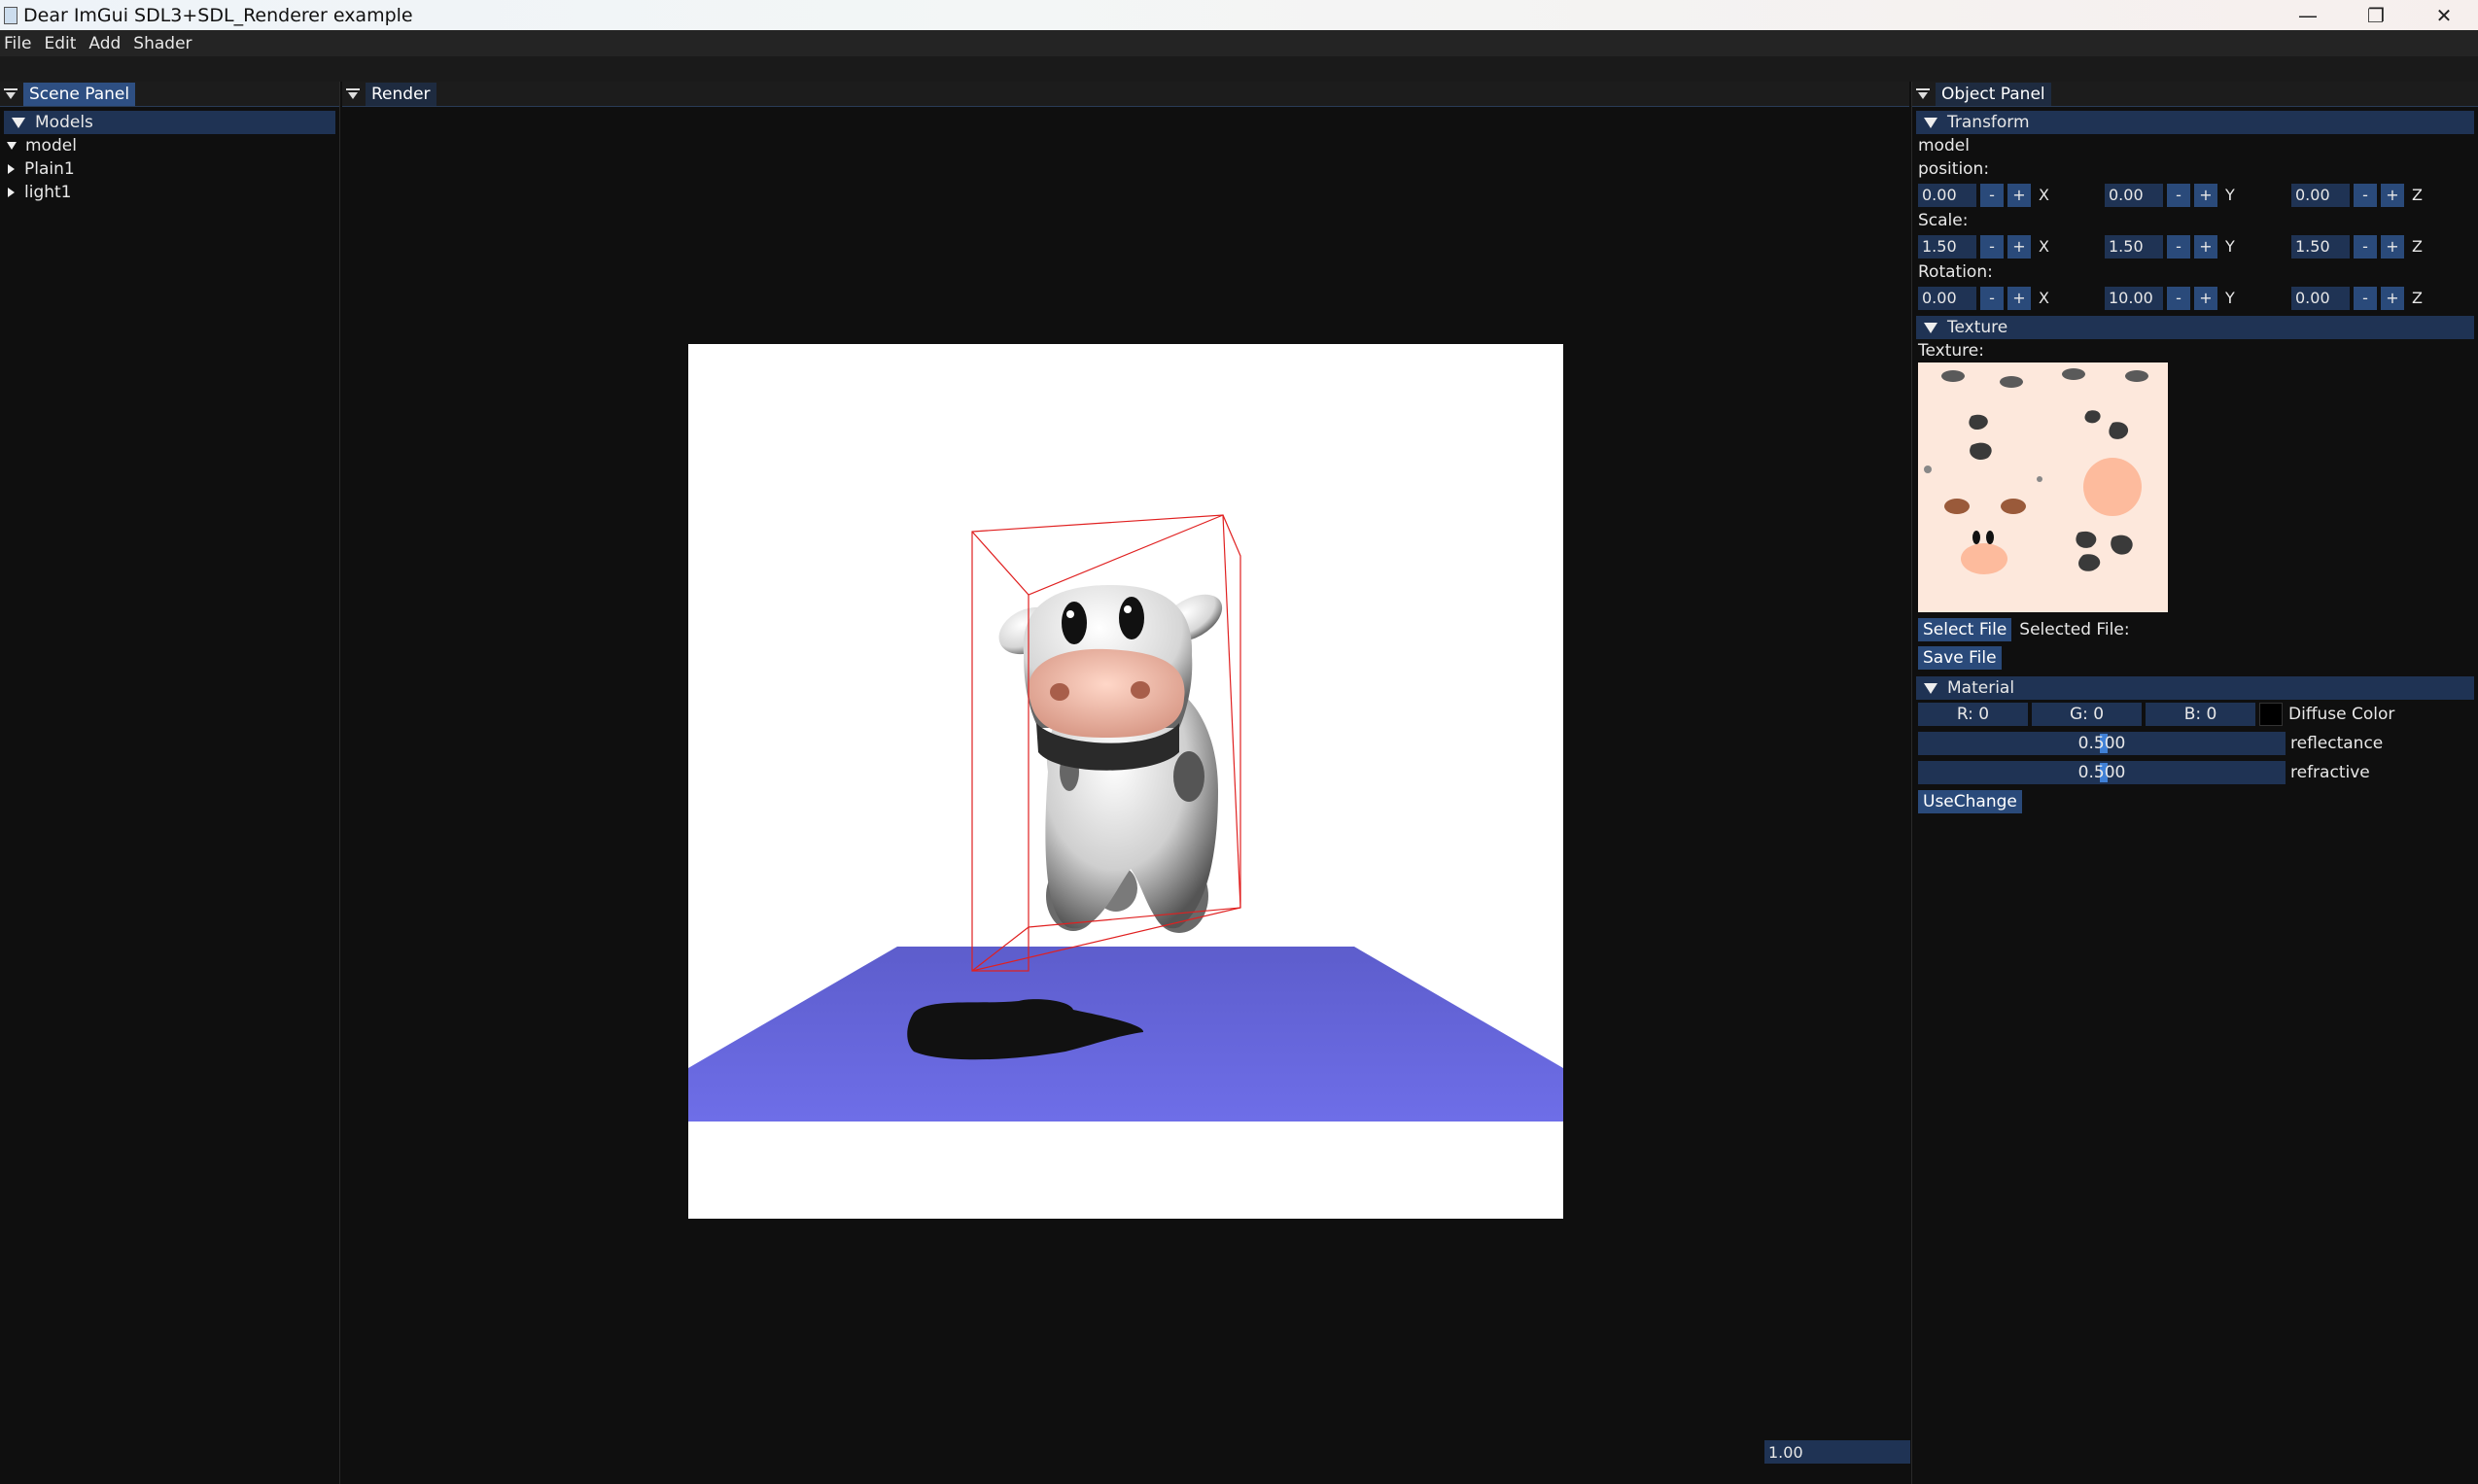  I want to click on scale-x-input: 1.50, so click(1947, 246).